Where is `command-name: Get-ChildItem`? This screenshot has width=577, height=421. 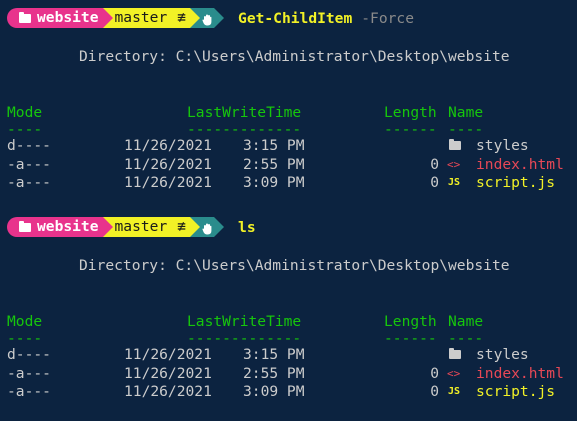
command-name: Get-ChildItem is located at coordinates (295, 18).